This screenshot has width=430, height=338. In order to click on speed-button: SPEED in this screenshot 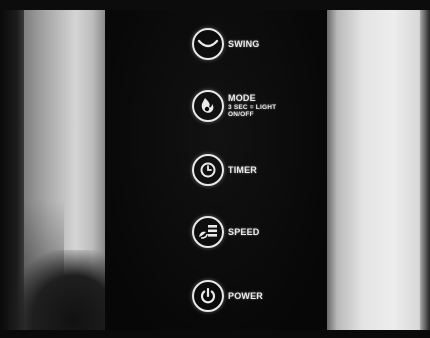, I will do `click(262, 232)`.